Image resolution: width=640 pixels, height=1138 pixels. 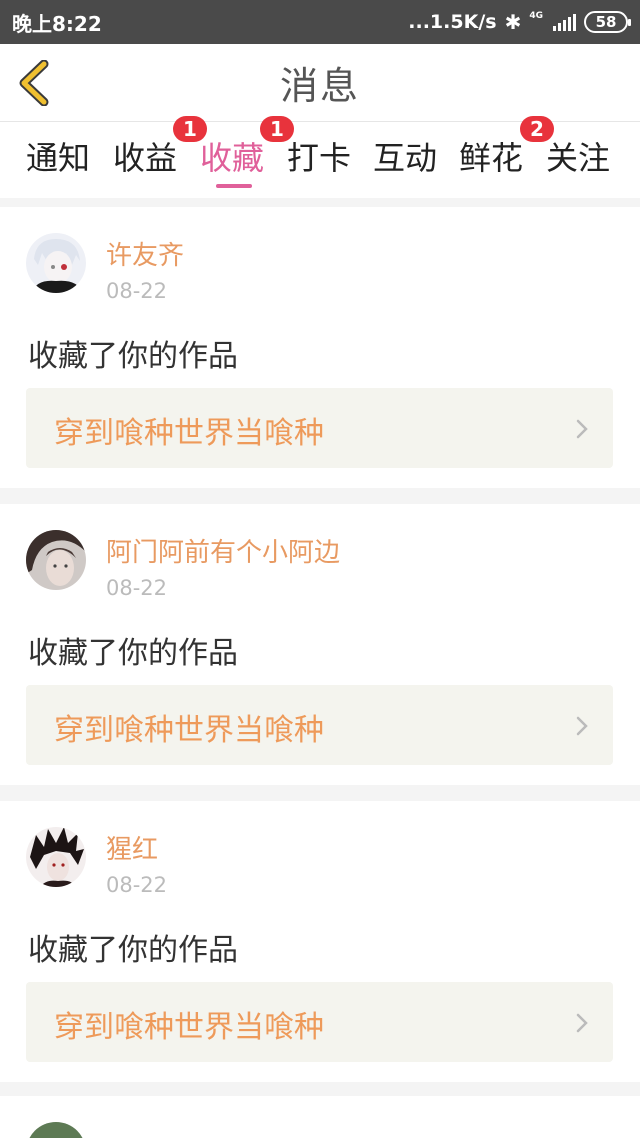 What do you see at coordinates (536, 15) in the screenshot?
I see `network-type: 4G` at bounding box center [536, 15].